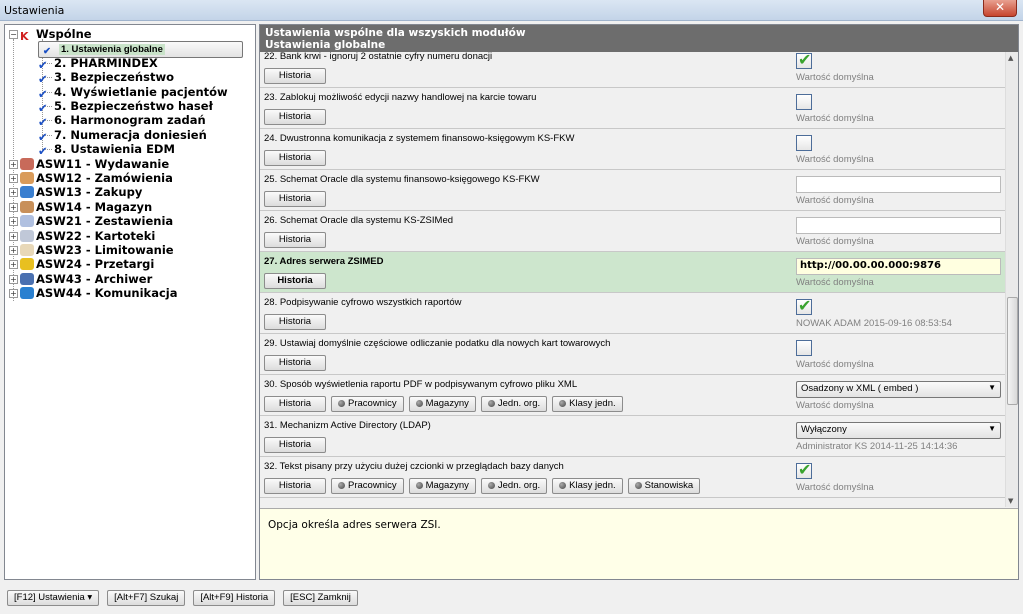 This screenshot has width=1023, height=614. What do you see at coordinates (96, 178) in the screenshot?
I see `tree-node-module: ASW12 - Zamówienia` at bounding box center [96, 178].